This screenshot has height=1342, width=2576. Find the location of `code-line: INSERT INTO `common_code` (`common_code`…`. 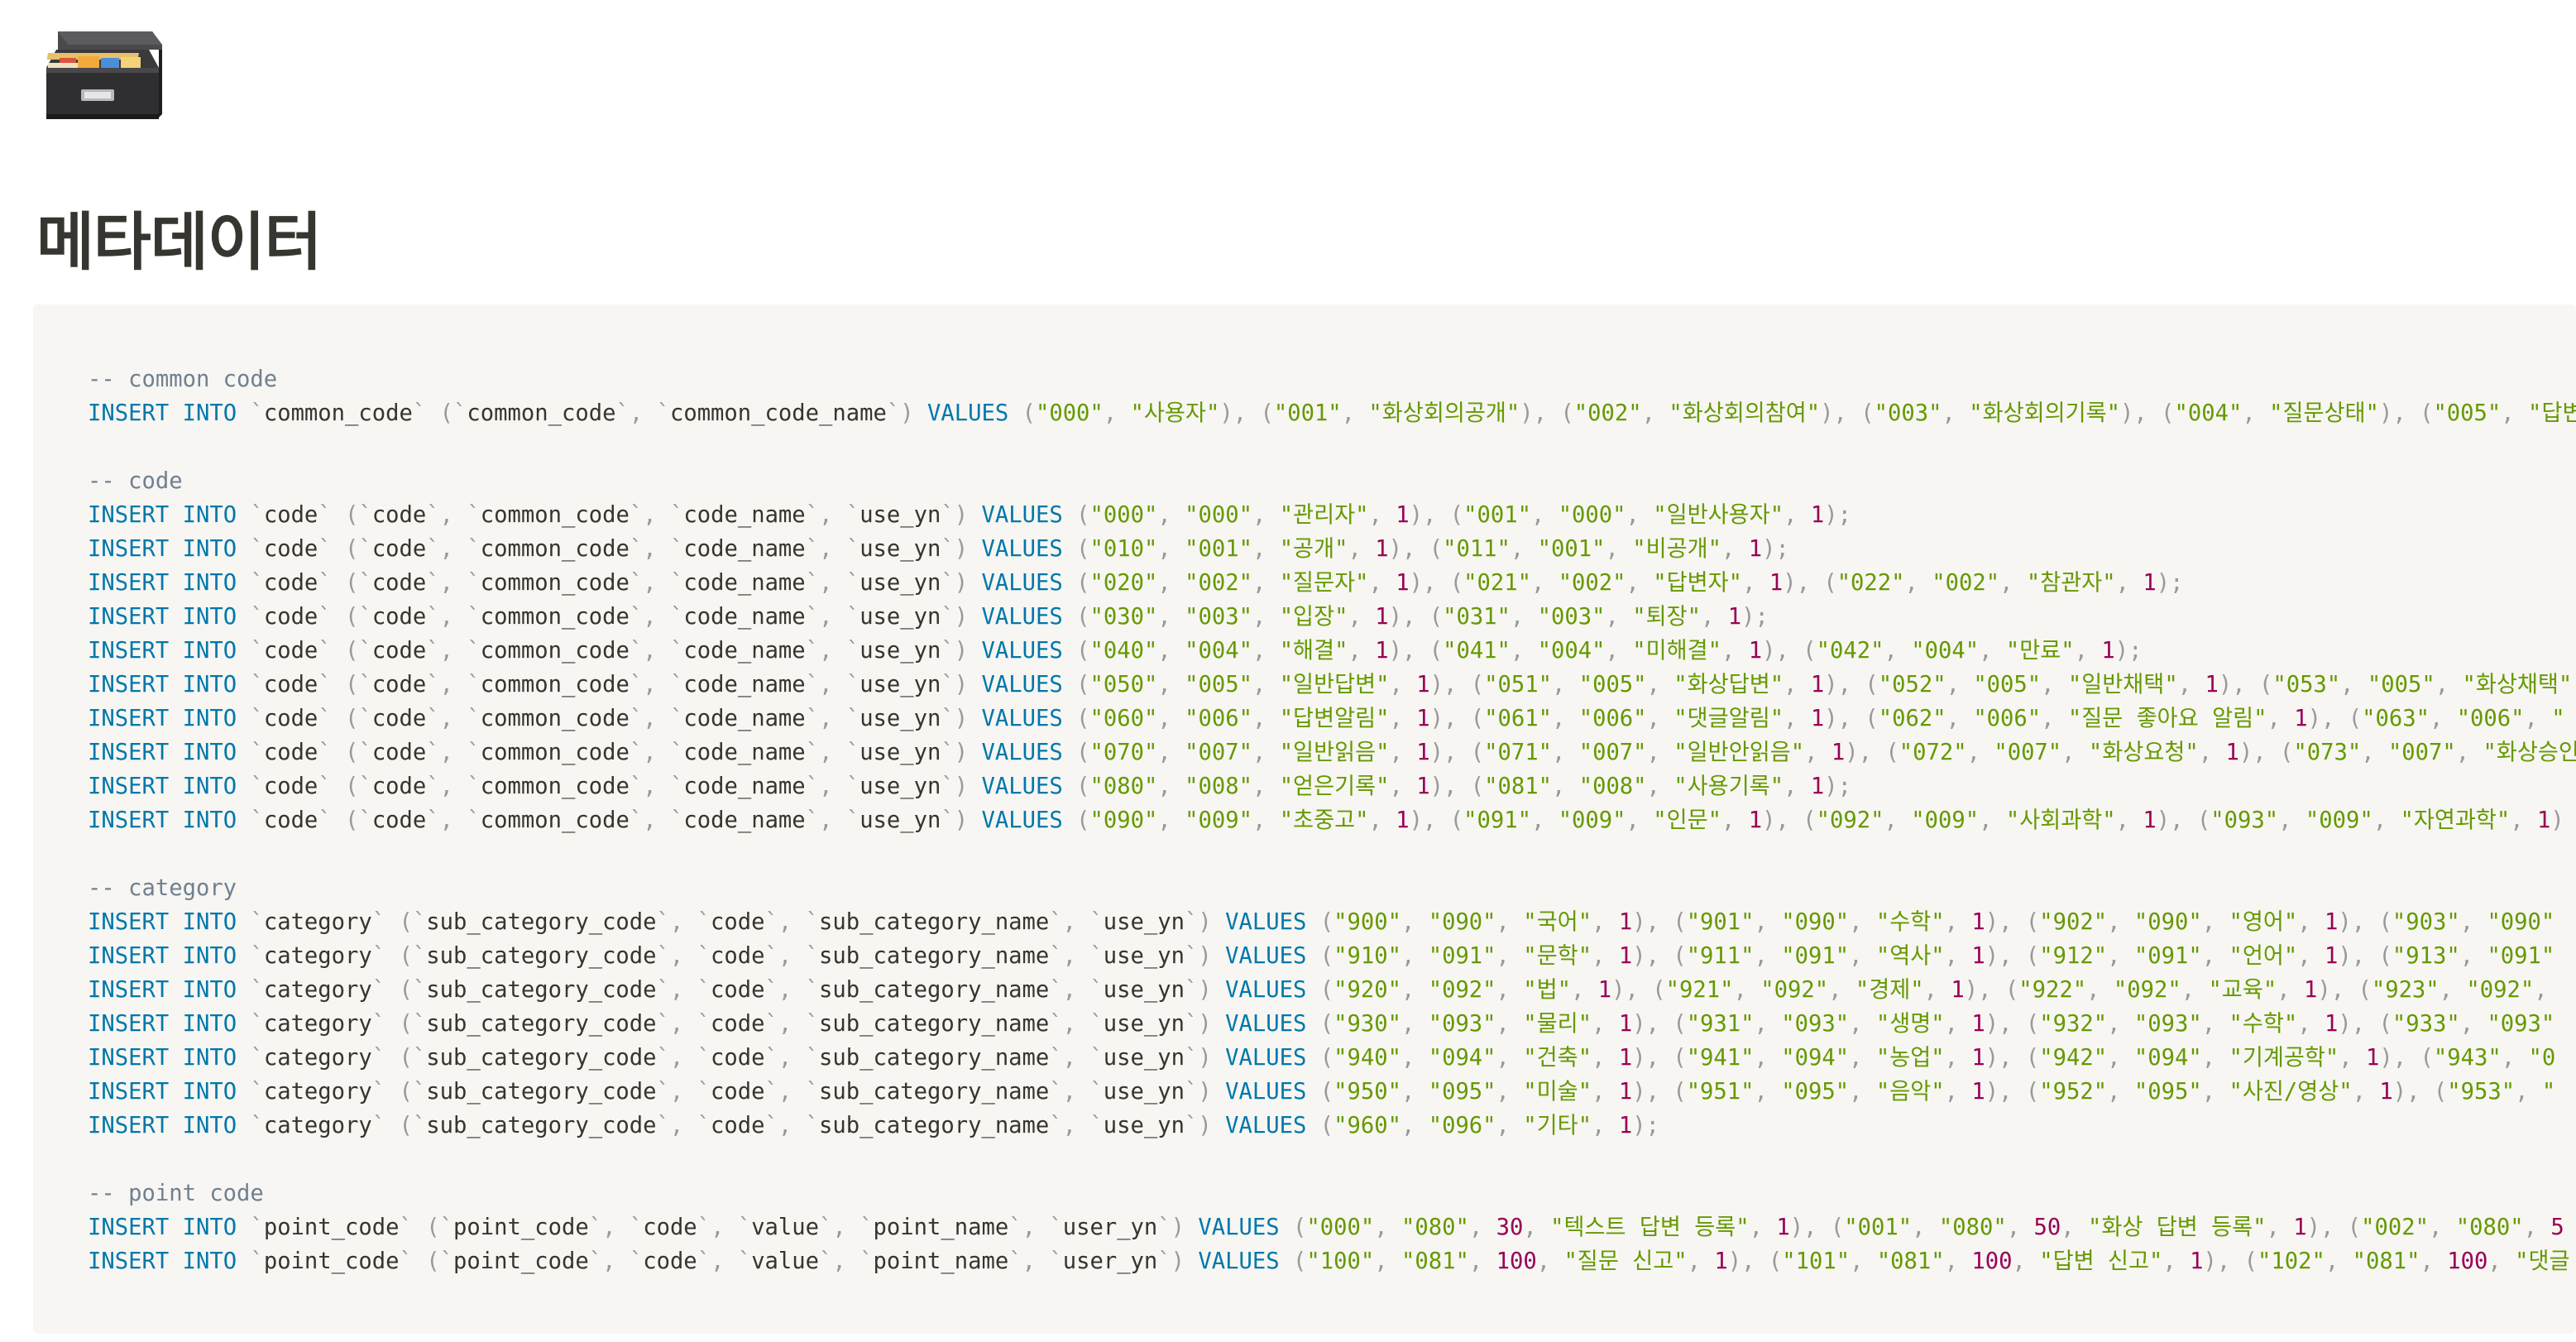

code-line: INSERT INTO `common_code` (`common_code`… is located at coordinates (1332, 413).